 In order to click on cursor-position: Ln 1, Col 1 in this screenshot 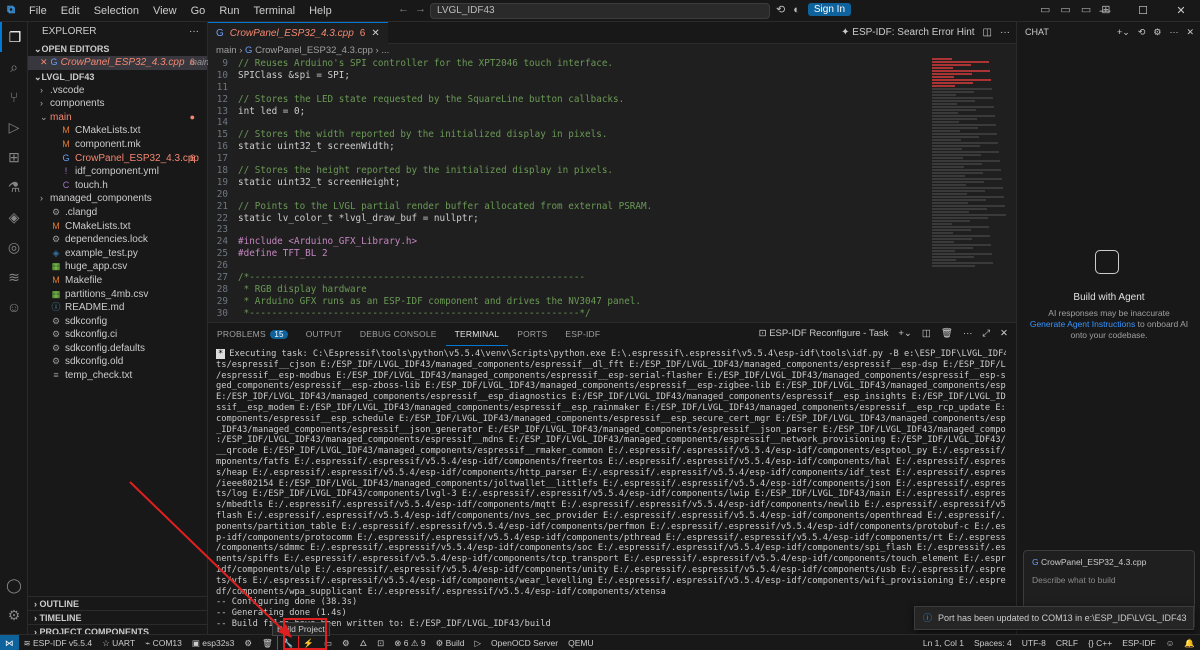, I will do `click(943, 642)`.